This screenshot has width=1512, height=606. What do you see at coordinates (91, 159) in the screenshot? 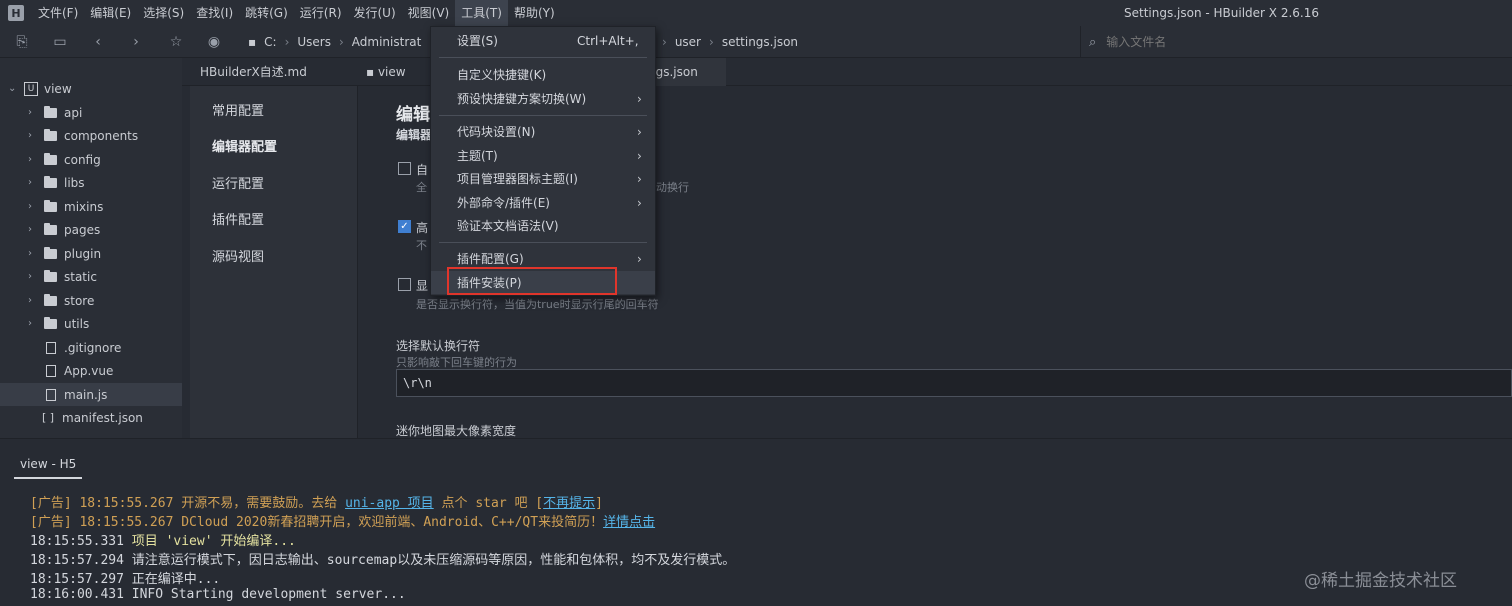
I see `tree-folder: › config` at bounding box center [91, 159].